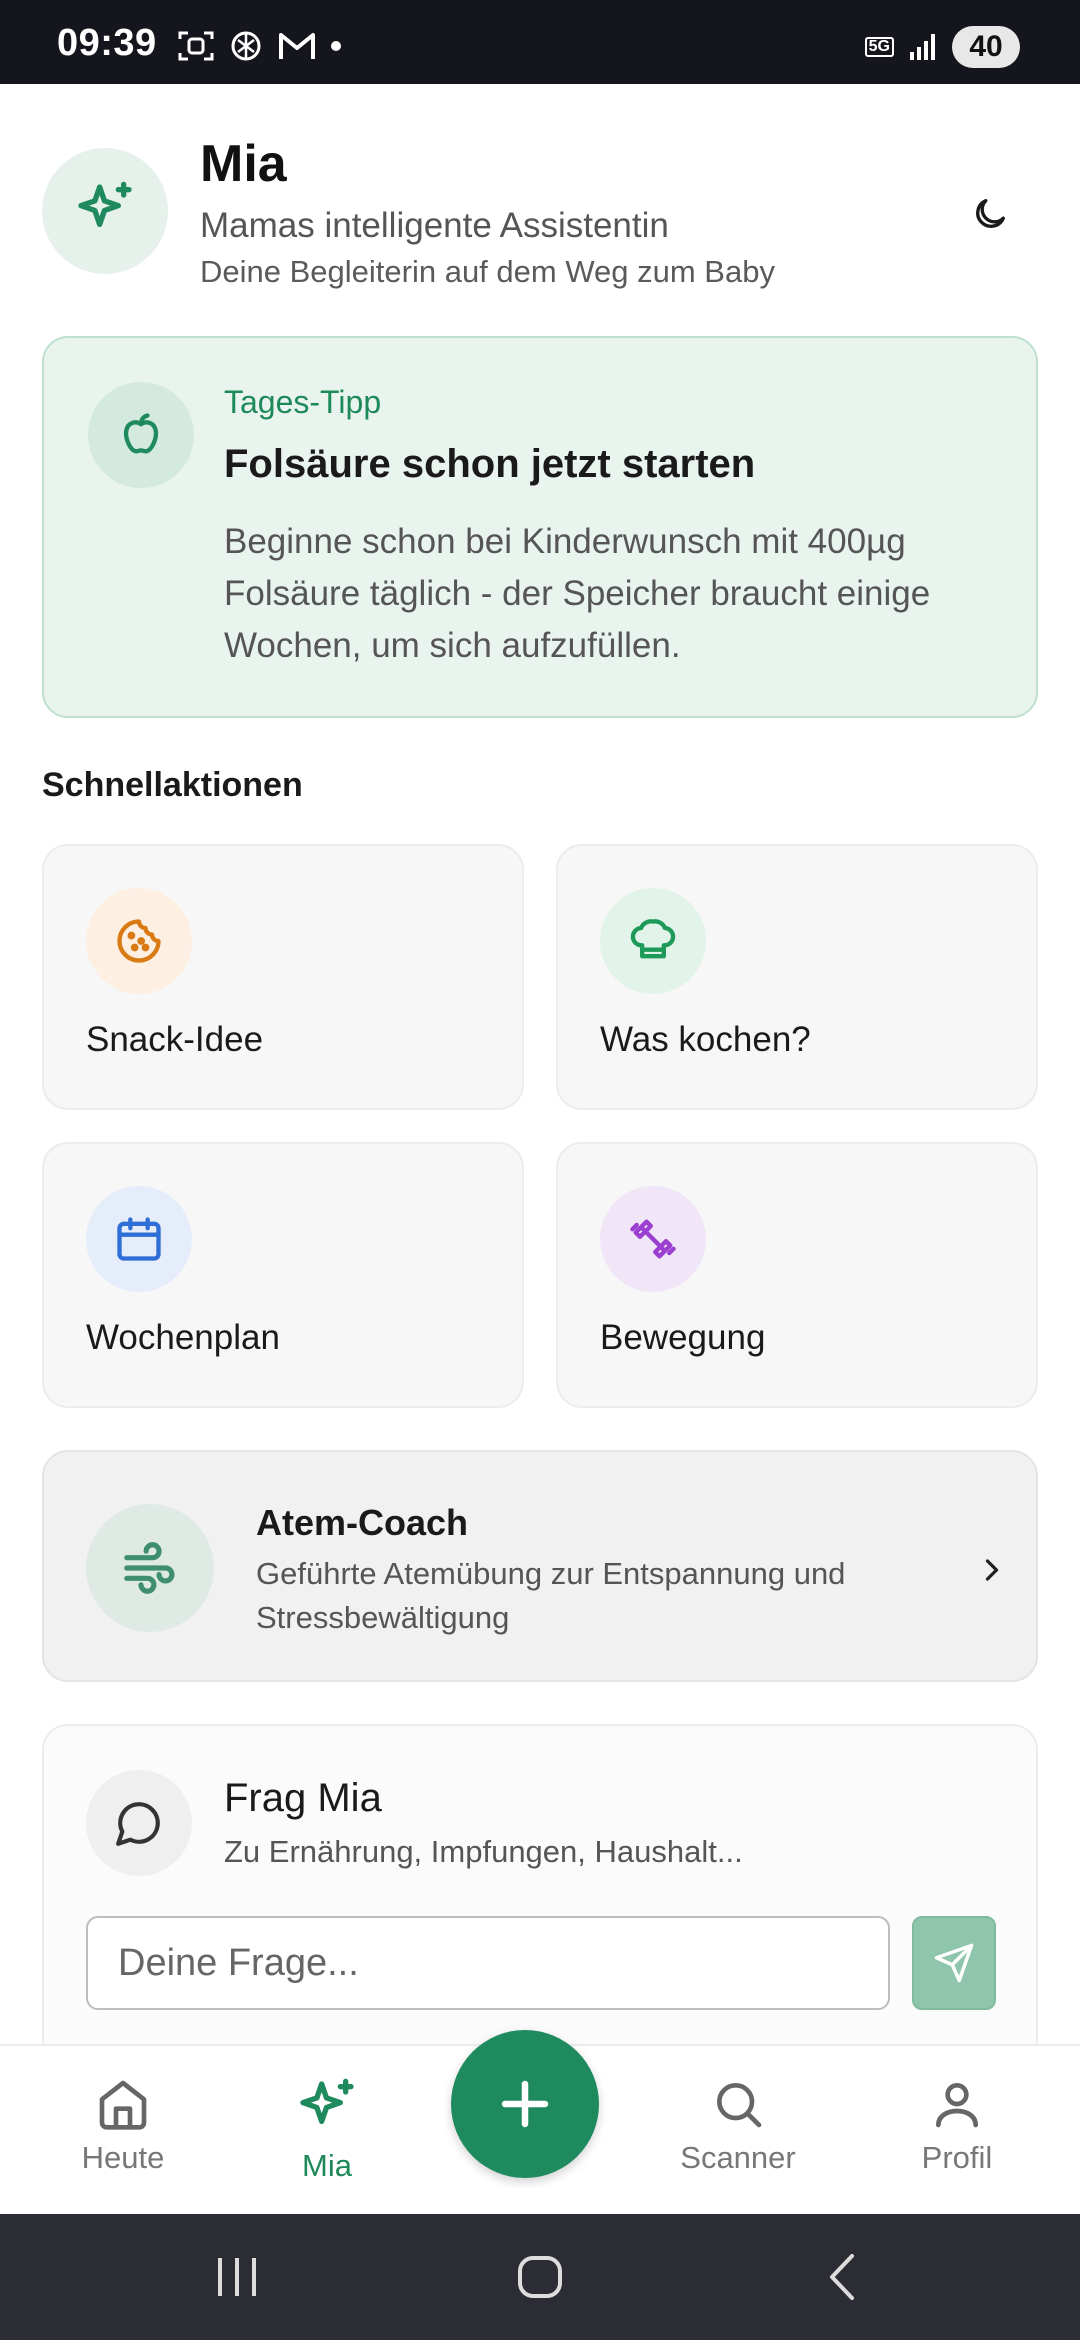 This screenshot has height=2340, width=1080. What do you see at coordinates (237, 2277) in the screenshot?
I see `recent-apps-button` at bounding box center [237, 2277].